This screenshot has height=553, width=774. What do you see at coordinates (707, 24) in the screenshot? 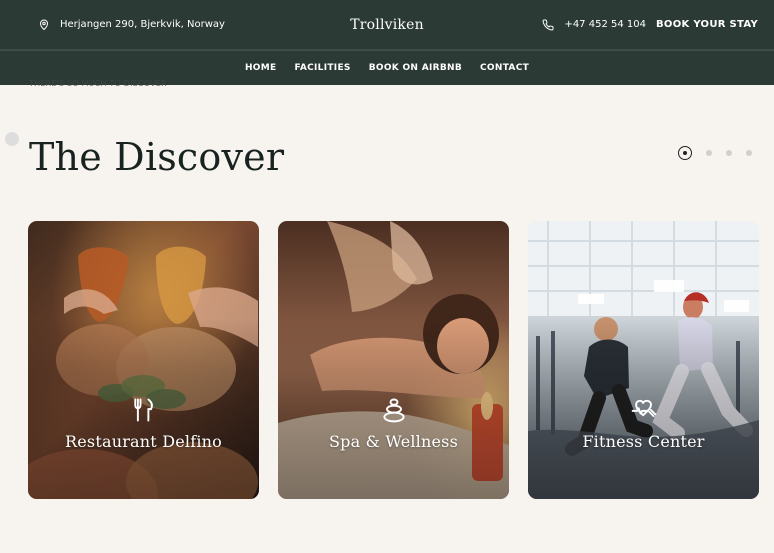
I see `book-your-stay-button: BOOK YOUR STAY` at bounding box center [707, 24].